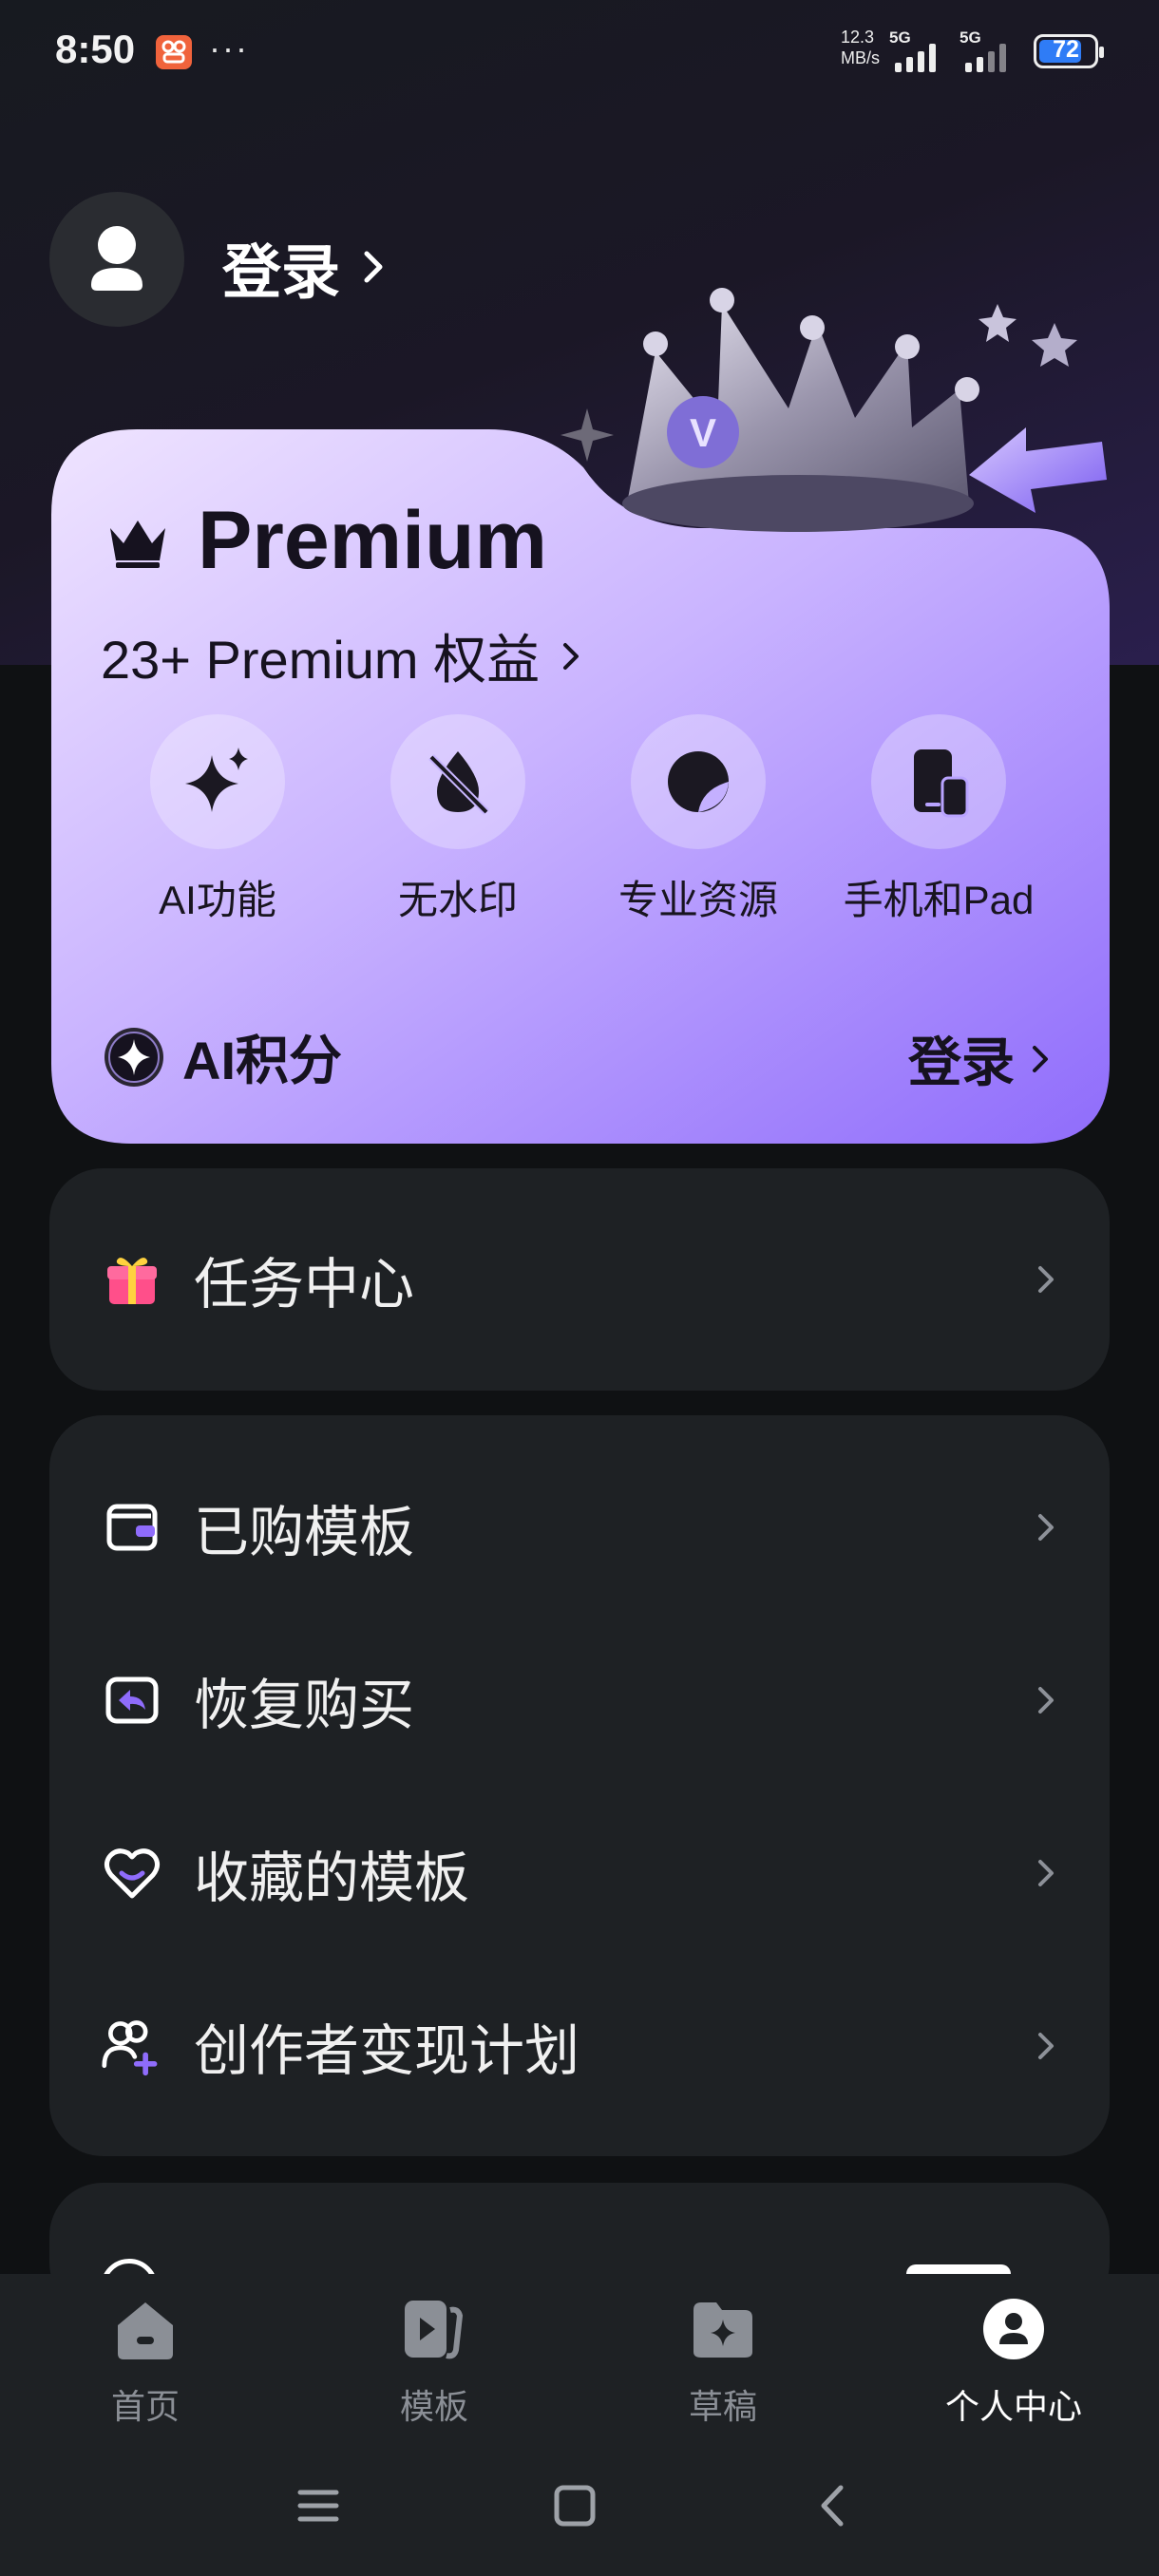 This screenshot has width=1159, height=2576. I want to click on system-home-button, so click(575, 2506).